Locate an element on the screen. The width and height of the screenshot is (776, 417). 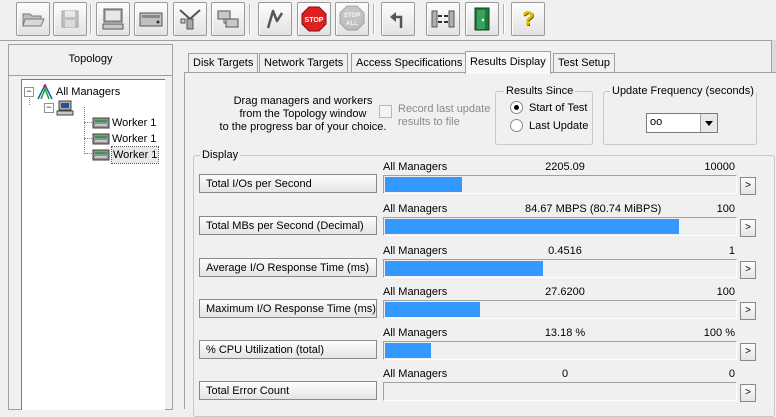
stop-text: STOP is located at coordinates (314, 20).